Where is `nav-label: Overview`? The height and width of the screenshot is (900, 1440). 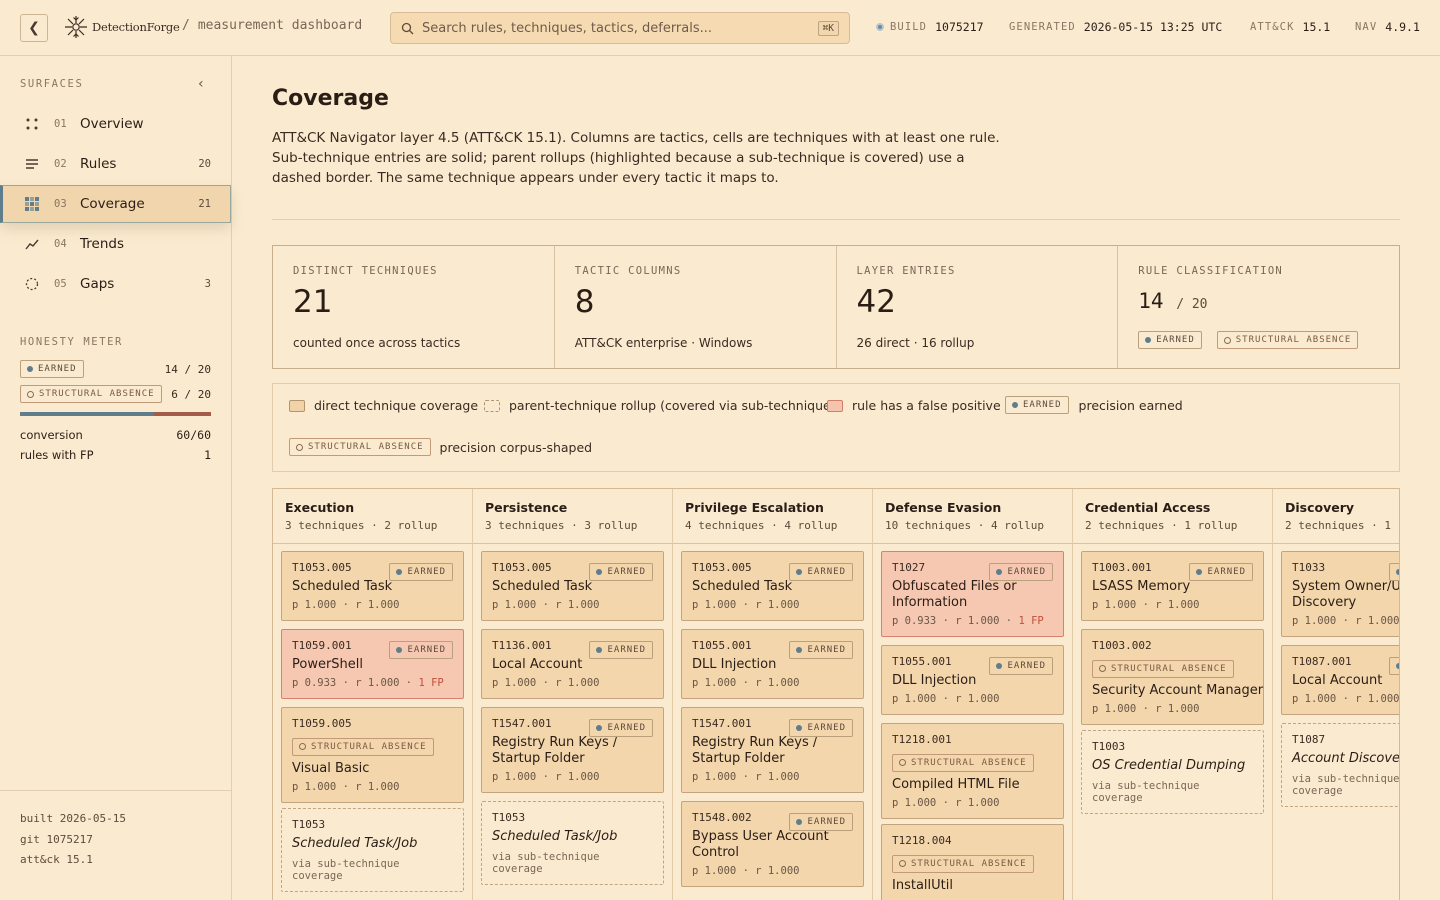 nav-label: Overview is located at coordinates (112, 124).